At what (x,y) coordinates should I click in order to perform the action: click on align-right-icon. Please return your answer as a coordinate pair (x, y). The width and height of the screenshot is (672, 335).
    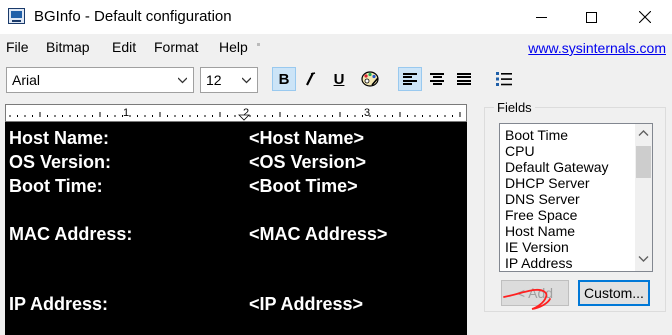
    Looking at the image, I should click on (464, 79).